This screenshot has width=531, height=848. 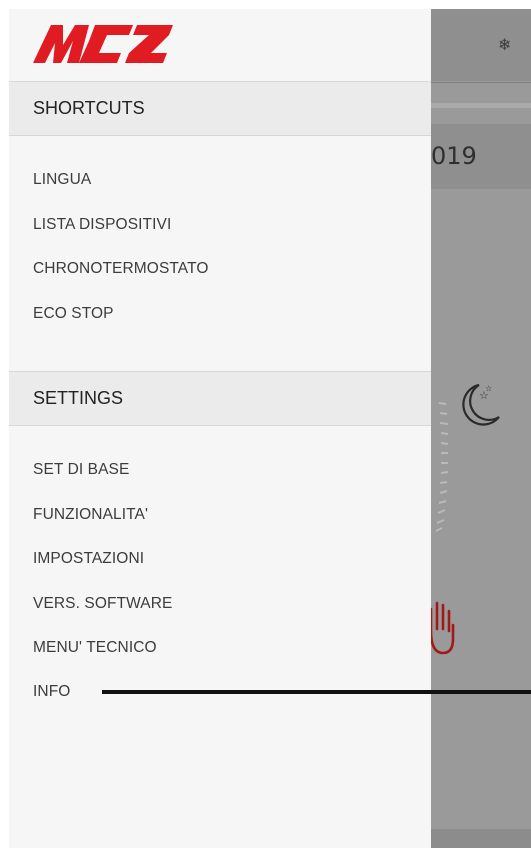 What do you see at coordinates (479, 407) in the screenshot?
I see `moon-stars-icon: ☆ ☆` at bounding box center [479, 407].